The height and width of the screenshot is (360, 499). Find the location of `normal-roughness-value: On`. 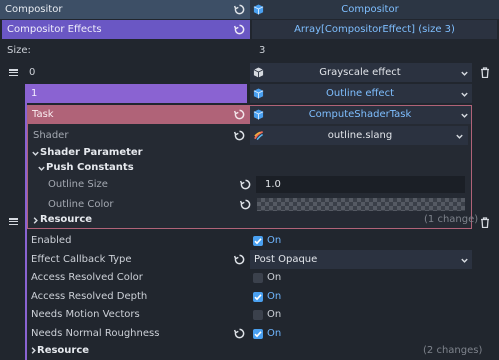

normal-roughness-value: On is located at coordinates (274, 333).